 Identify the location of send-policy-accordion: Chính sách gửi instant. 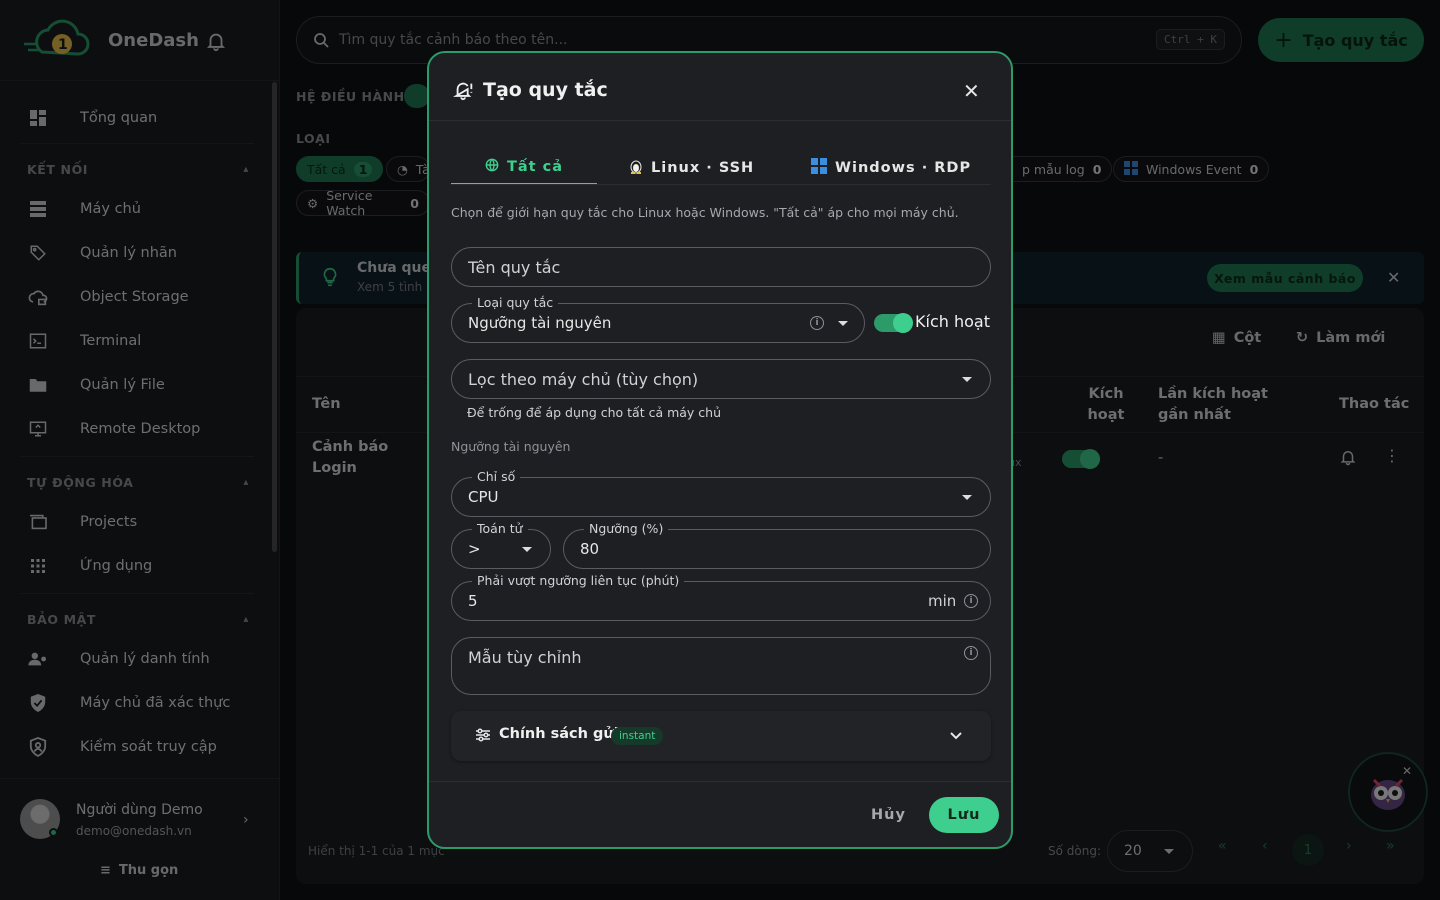
(721, 736).